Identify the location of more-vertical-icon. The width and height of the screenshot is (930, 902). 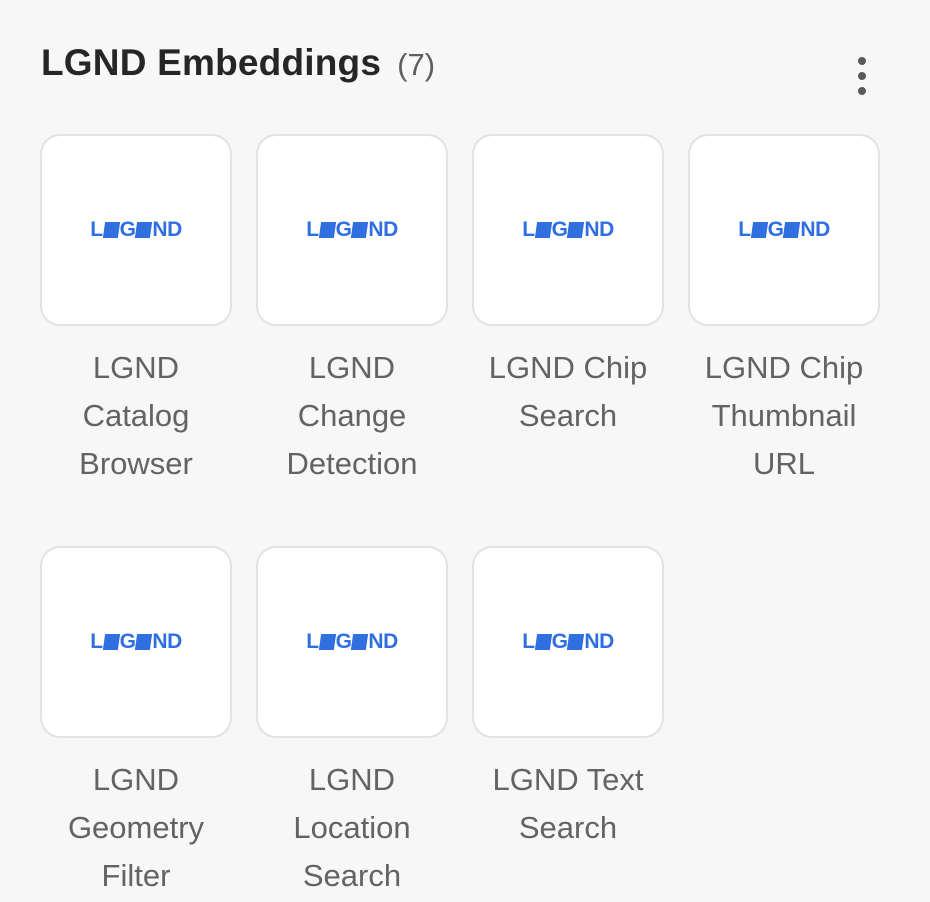
(862, 61).